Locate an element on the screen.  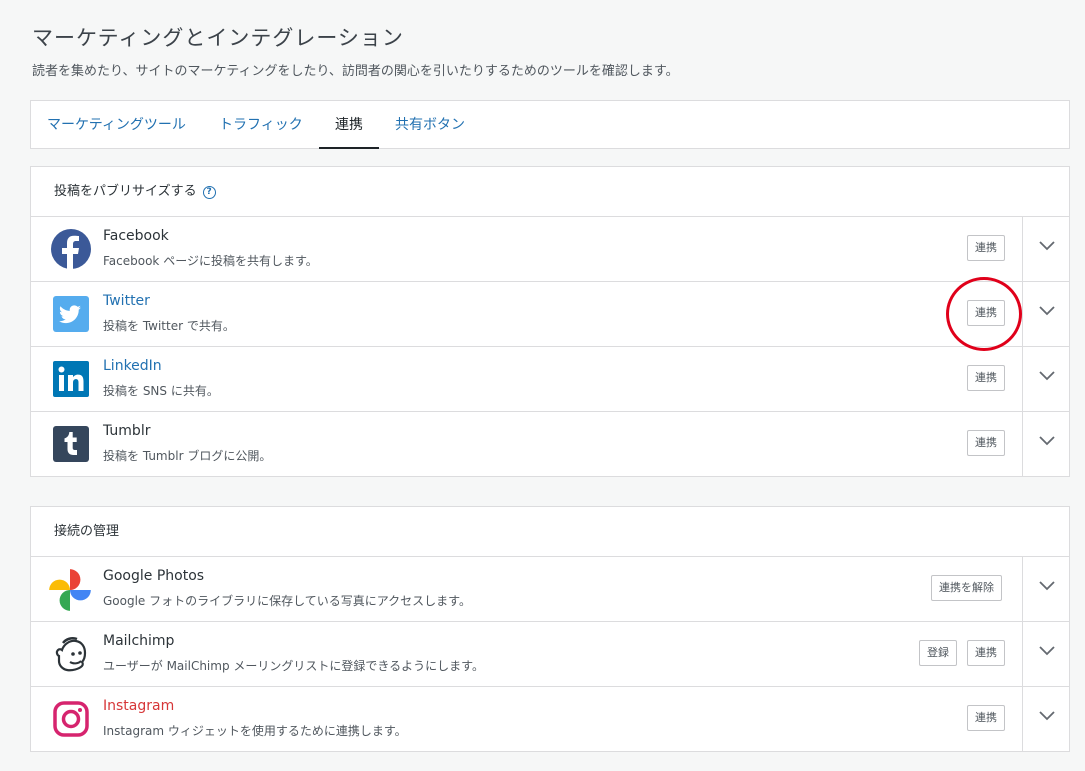
service-description: Google フォトのライブラリに保存している写真にアクセスします。 is located at coordinates (287, 601).